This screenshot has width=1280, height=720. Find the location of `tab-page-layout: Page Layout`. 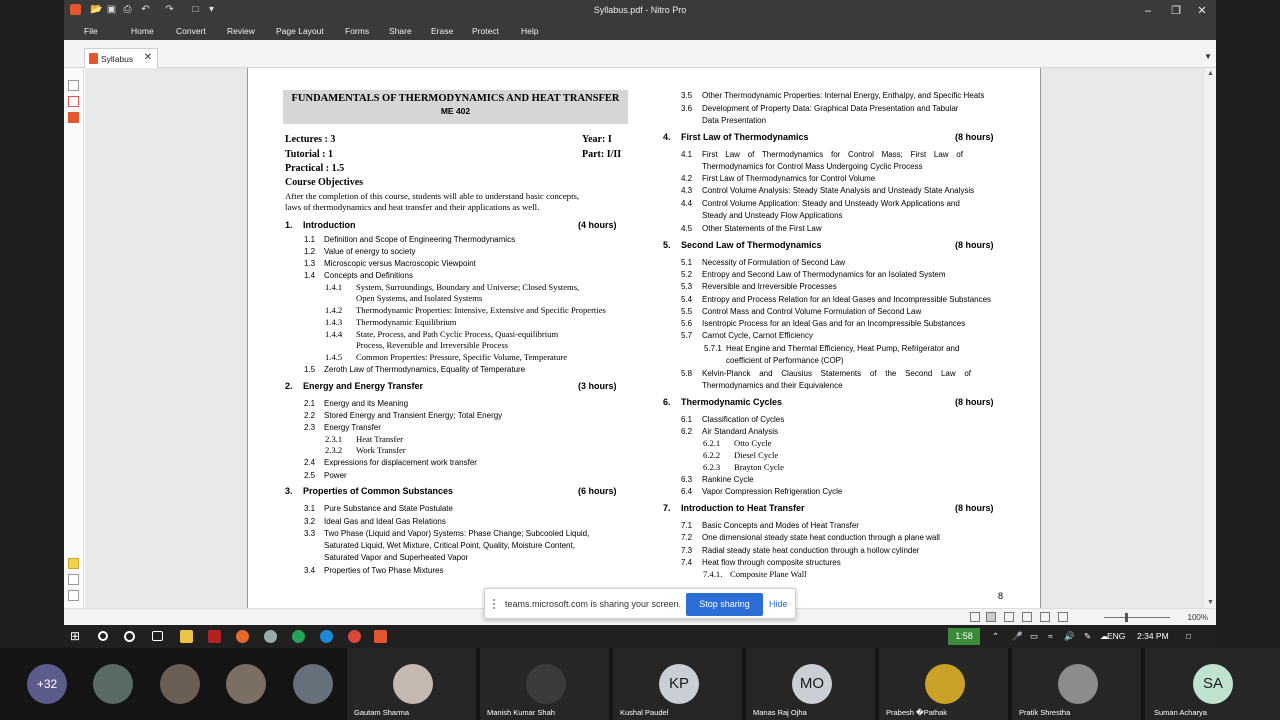

tab-page-layout: Page Layout is located at coordinates (300, 31).